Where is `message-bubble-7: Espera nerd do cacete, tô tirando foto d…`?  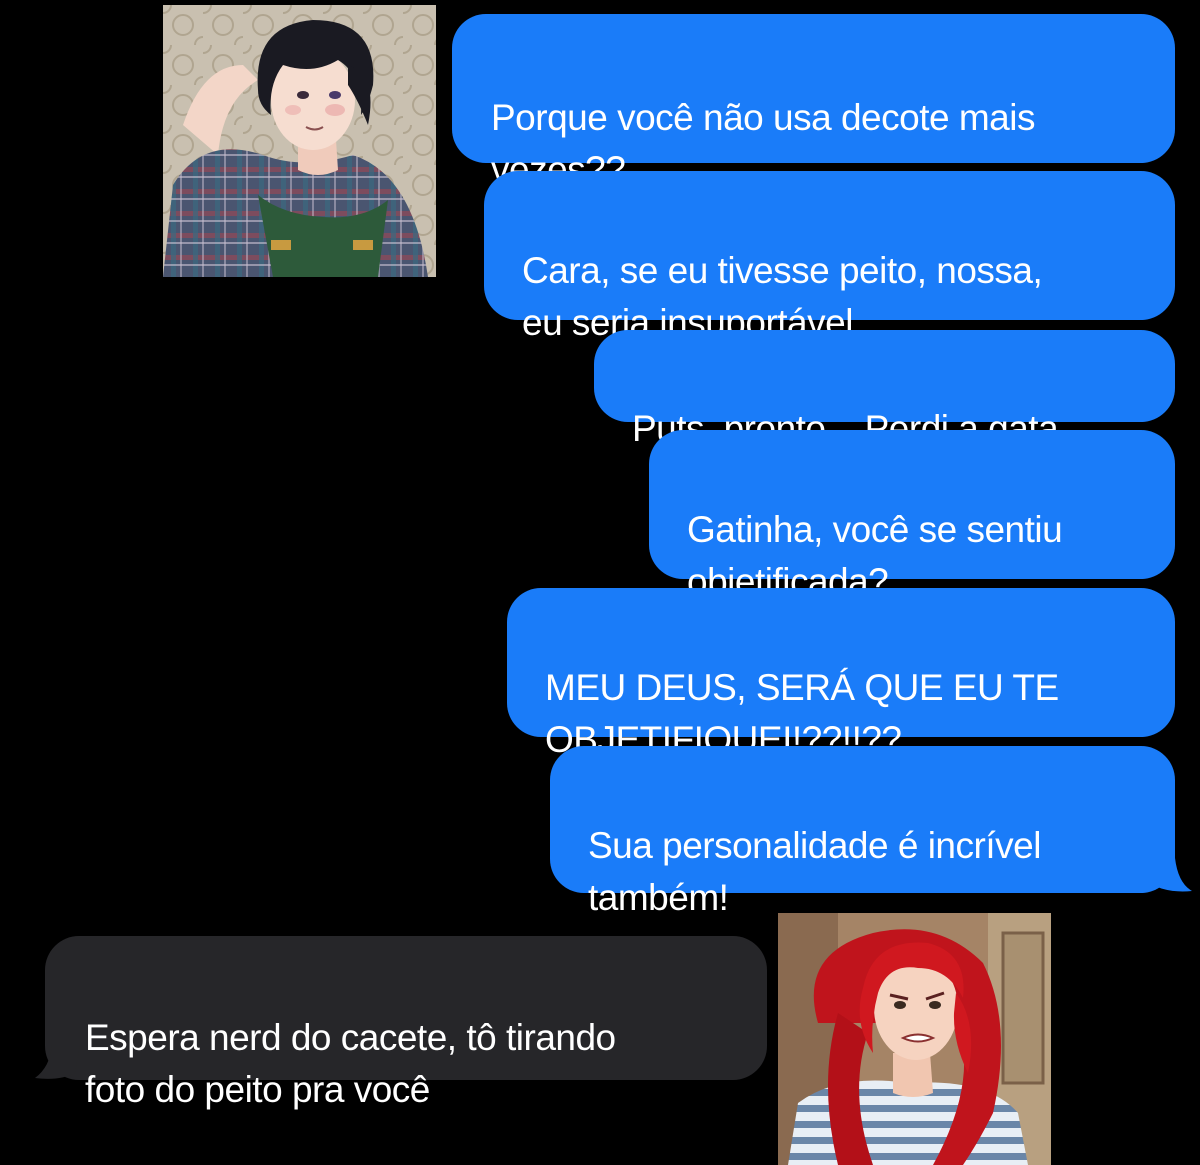
message-bubble-7: Espera nerd do cacete, tô tirando foto d… is located at coordinates (406, 1023).